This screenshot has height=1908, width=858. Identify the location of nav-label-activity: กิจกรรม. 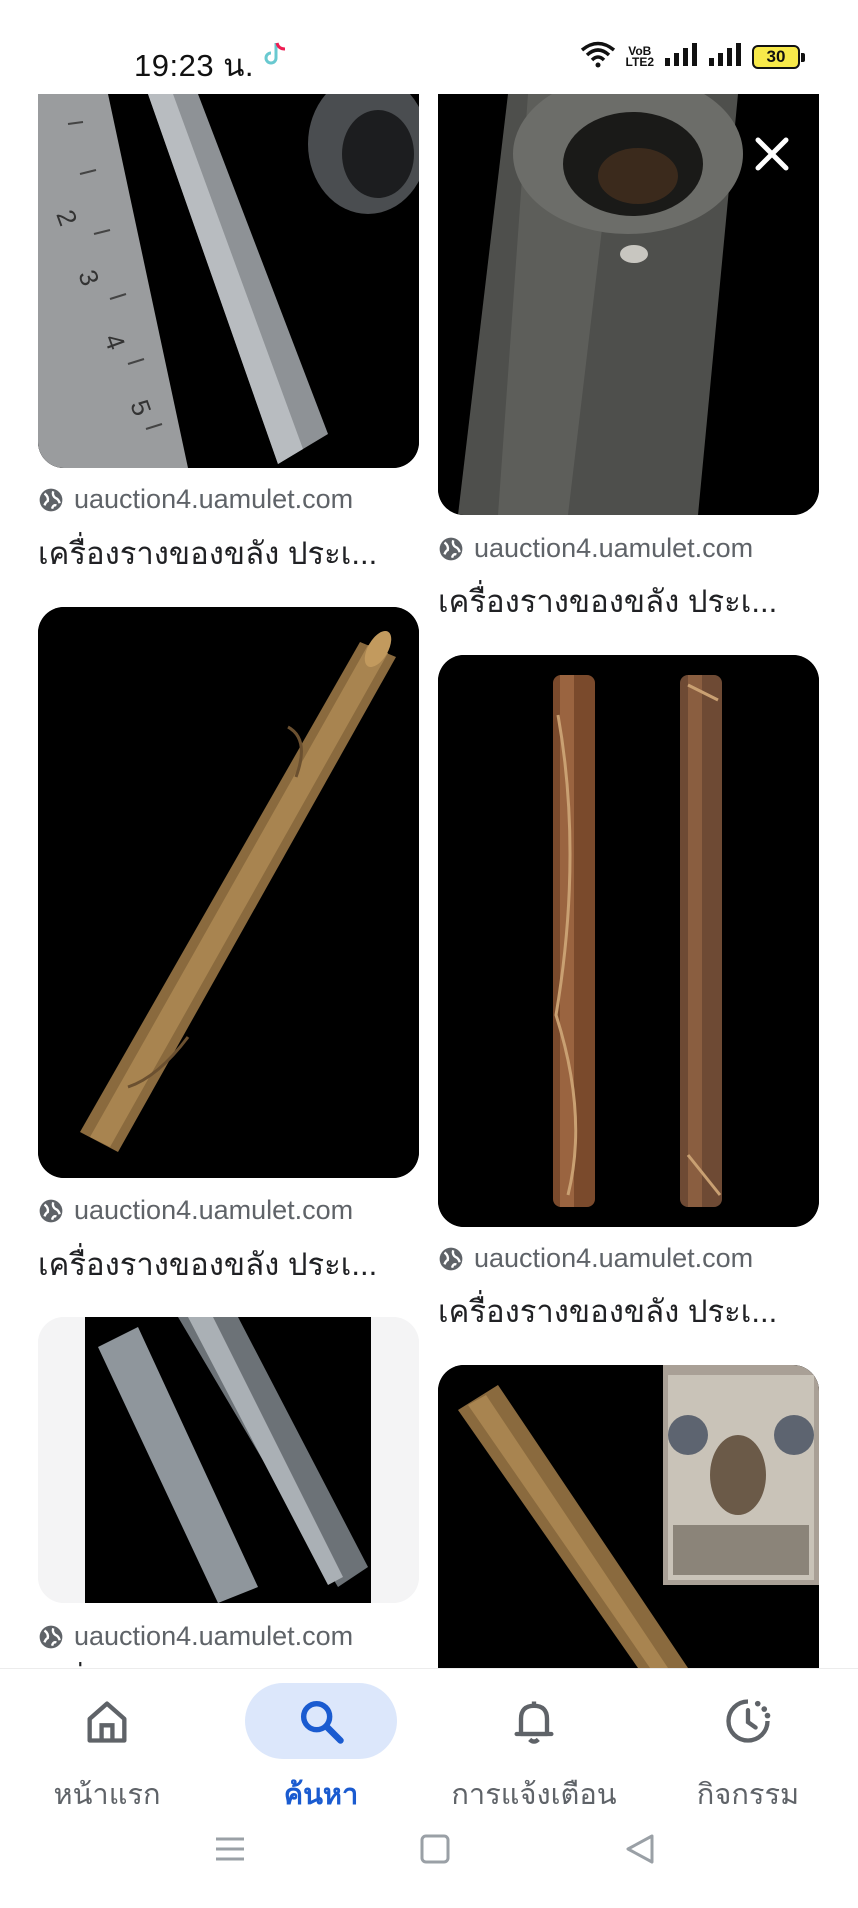
(748, 1795).